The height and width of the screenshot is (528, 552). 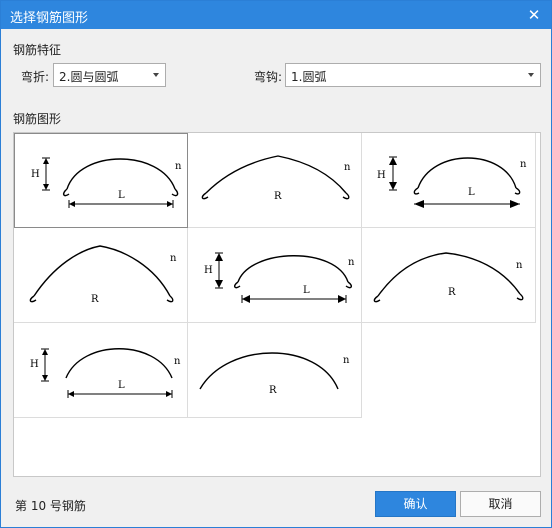 What do you see at coordinates (275, 275) in the screenshot?
I see `shape-option-5: H L n` at bounding box center [275, 275].